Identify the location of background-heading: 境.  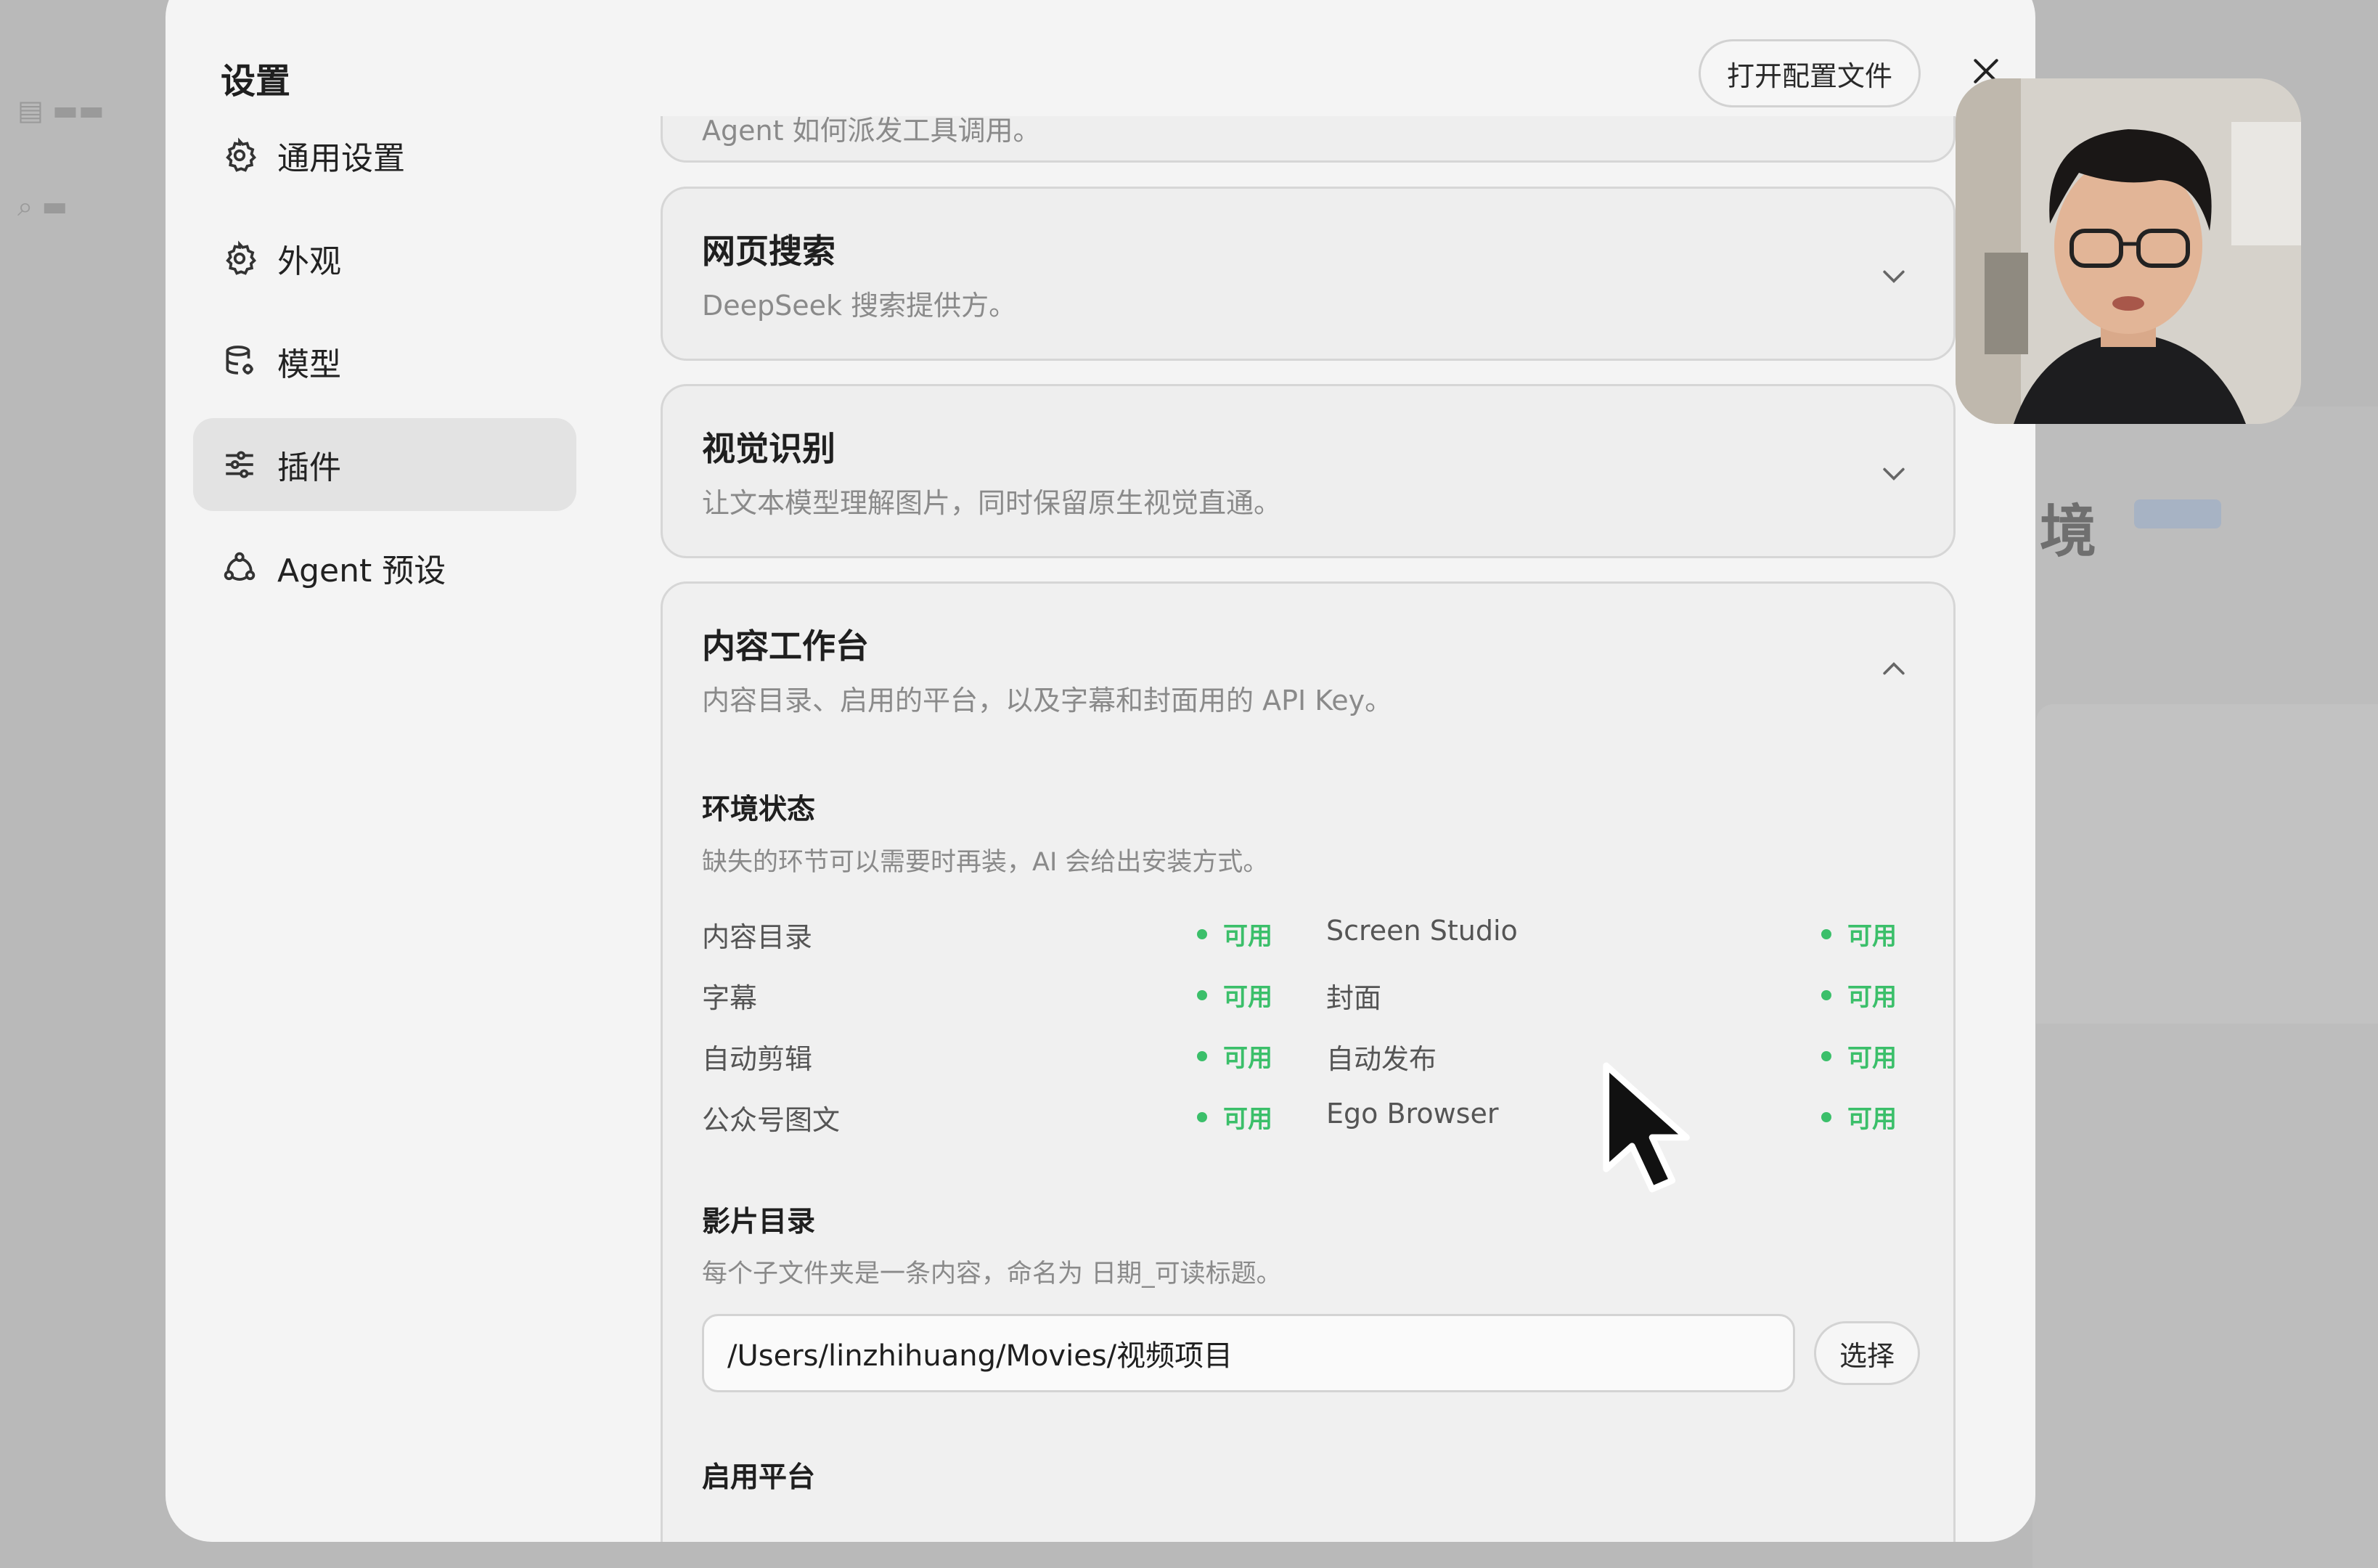
(2068, 532).